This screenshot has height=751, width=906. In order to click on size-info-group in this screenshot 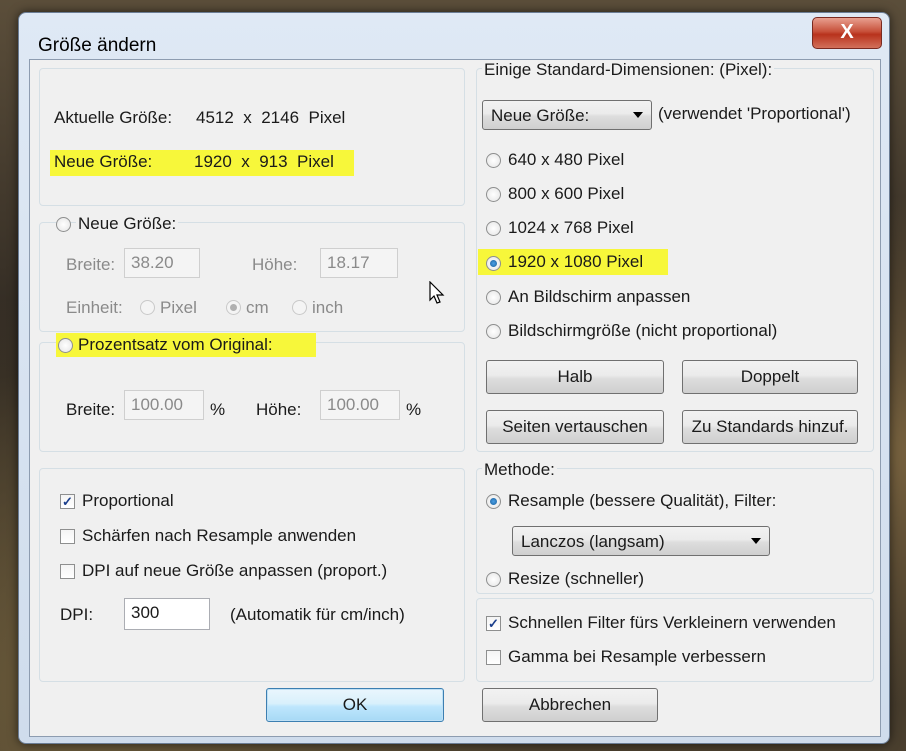, I will do `click(252, 137)`.